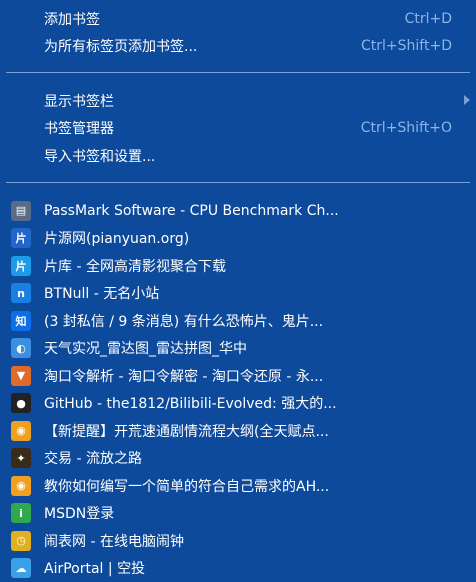 This screenshot has width=476, height=582. Describe the element at coordinates (95, 569) in the screenshot. I see `bookmark-label: AirPortal | 空投` at that location.